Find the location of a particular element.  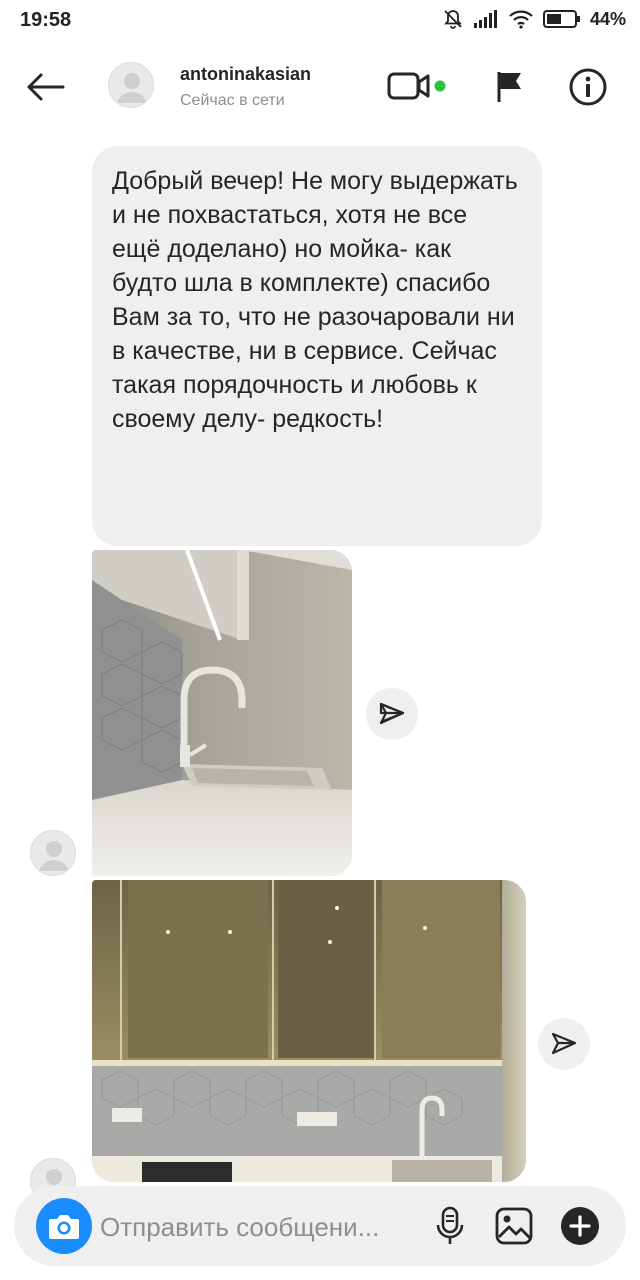

back-button is located at coordinates (45, 87).